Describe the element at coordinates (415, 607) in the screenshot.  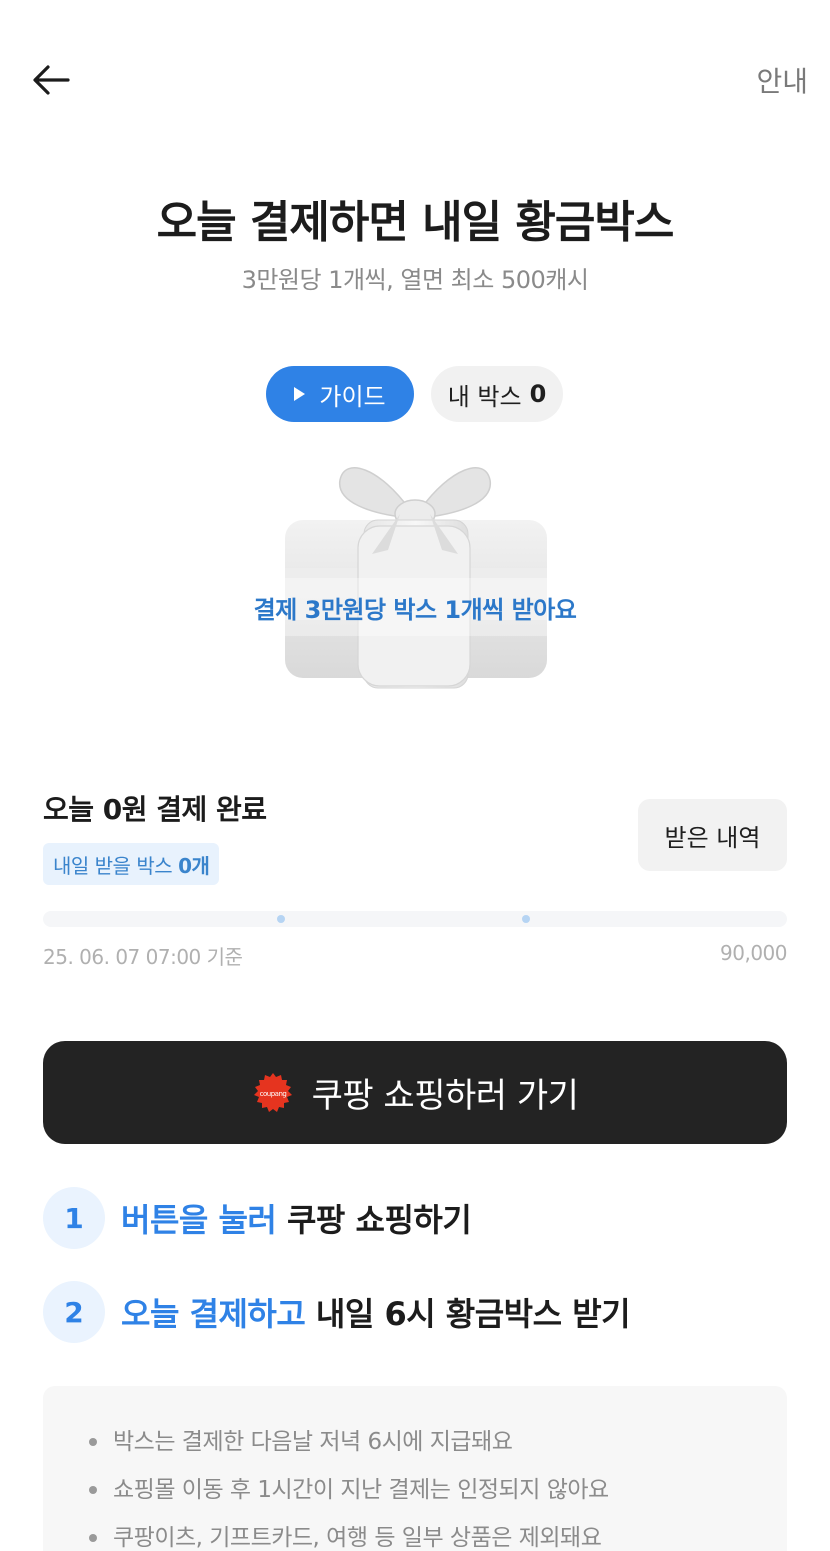
I see `gift-caption: 결제 3만원당 박스 1개씩 받아요` at that location.